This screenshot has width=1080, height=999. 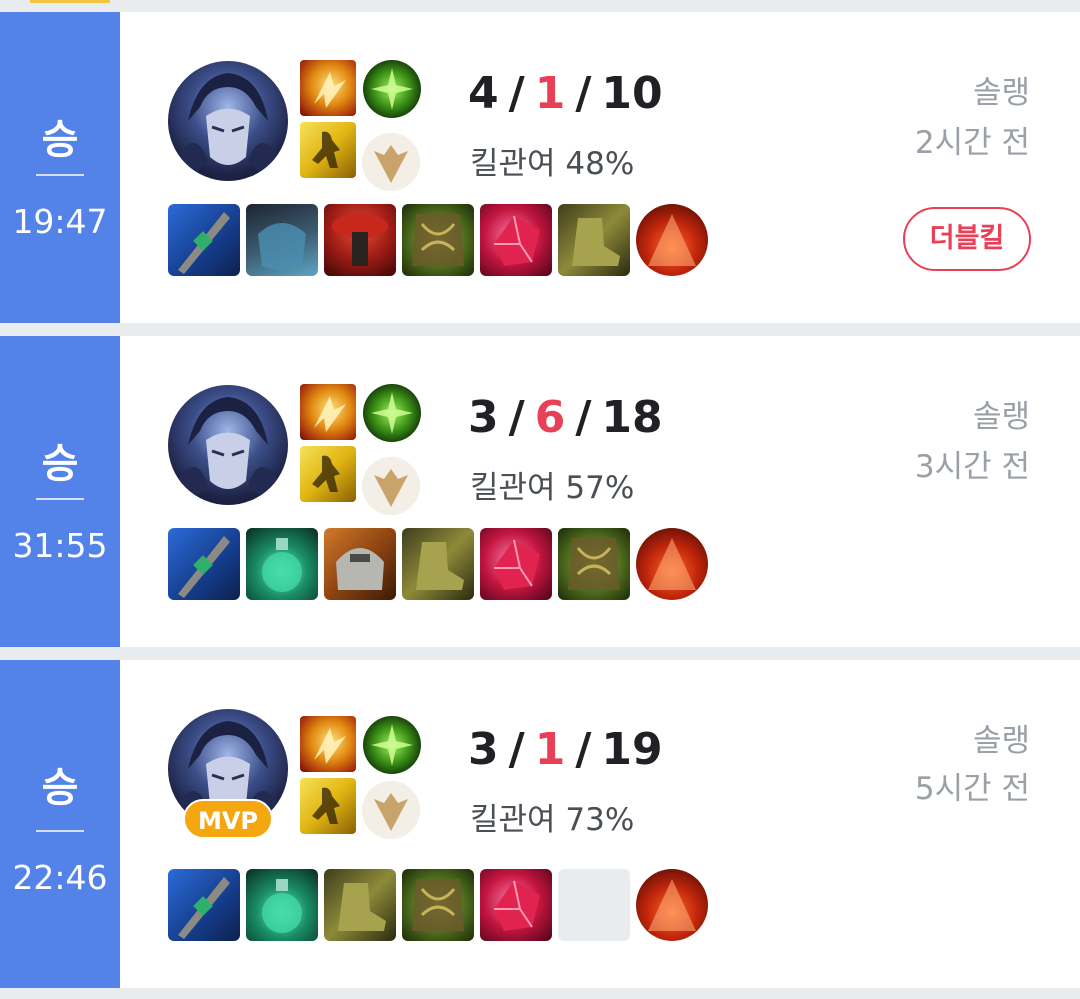 I want to click on empty-item-slot, so click(x=594, y=905).